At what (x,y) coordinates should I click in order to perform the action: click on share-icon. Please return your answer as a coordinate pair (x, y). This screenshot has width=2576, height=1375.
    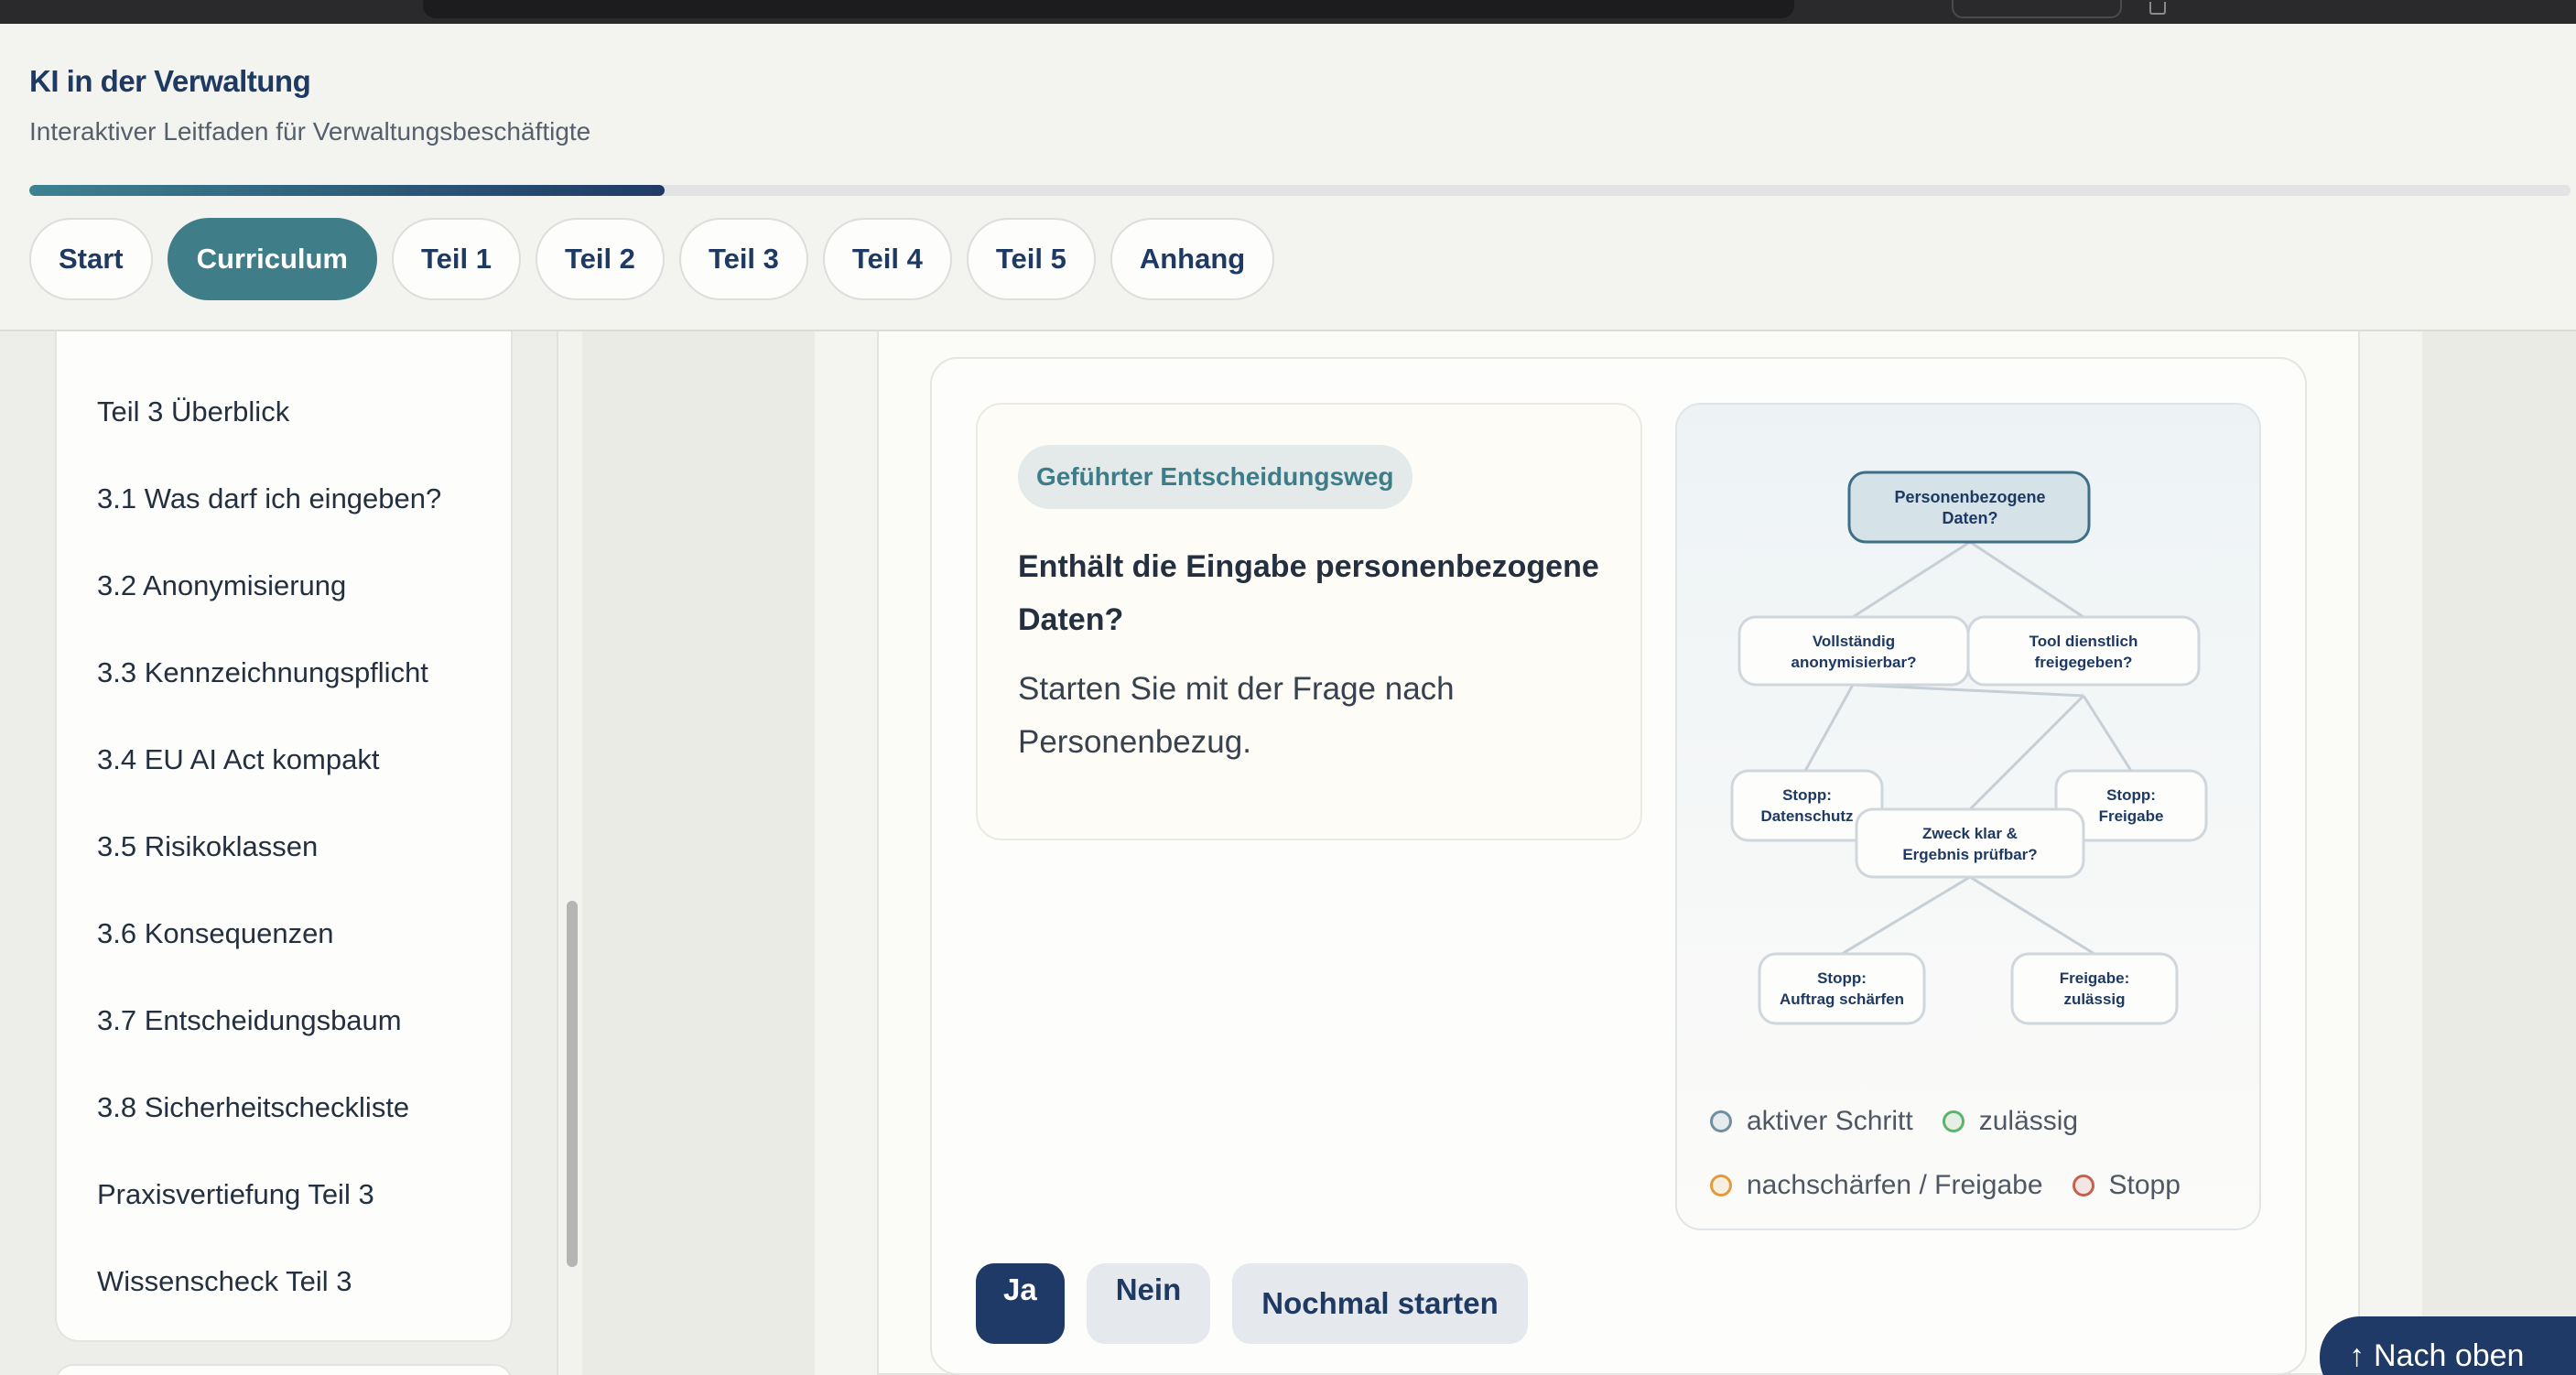
    Looking at the image, I should click on (2158, 8).